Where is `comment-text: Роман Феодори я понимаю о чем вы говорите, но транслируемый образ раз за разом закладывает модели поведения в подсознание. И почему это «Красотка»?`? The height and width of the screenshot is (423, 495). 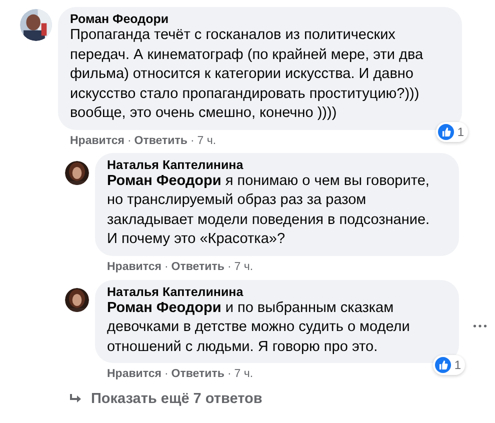 comment-text: Роман Феодори я понимаю о чем вы говорите, но транслируемый образ раз за разом закладывает модели поведения в подсознание. И почему это «Красотка»? is located at coordinates (269, 210).